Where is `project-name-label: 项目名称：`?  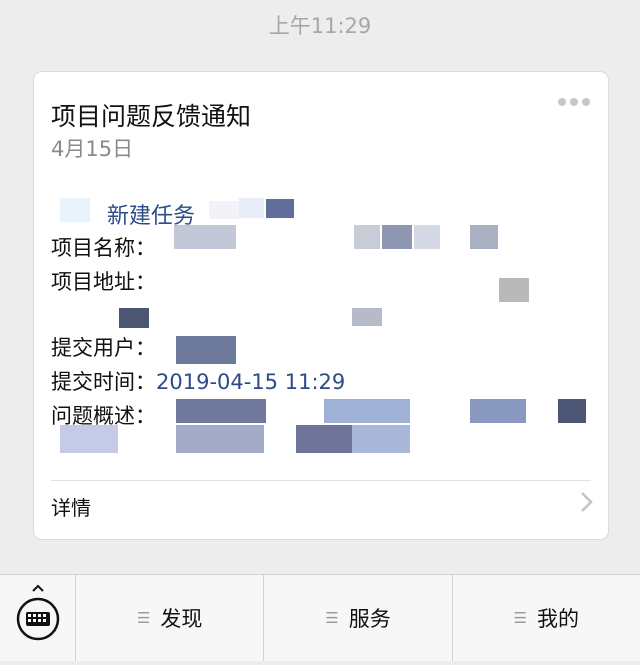
project-name-label: 项目名称： is located at coordinates (103, 248).